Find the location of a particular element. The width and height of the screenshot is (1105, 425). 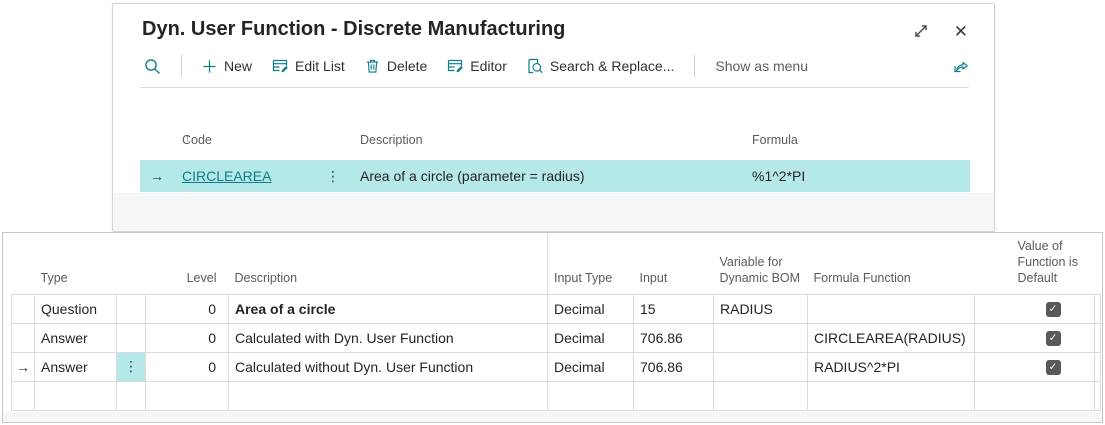

input-cell is located at coordinates (673, 395).